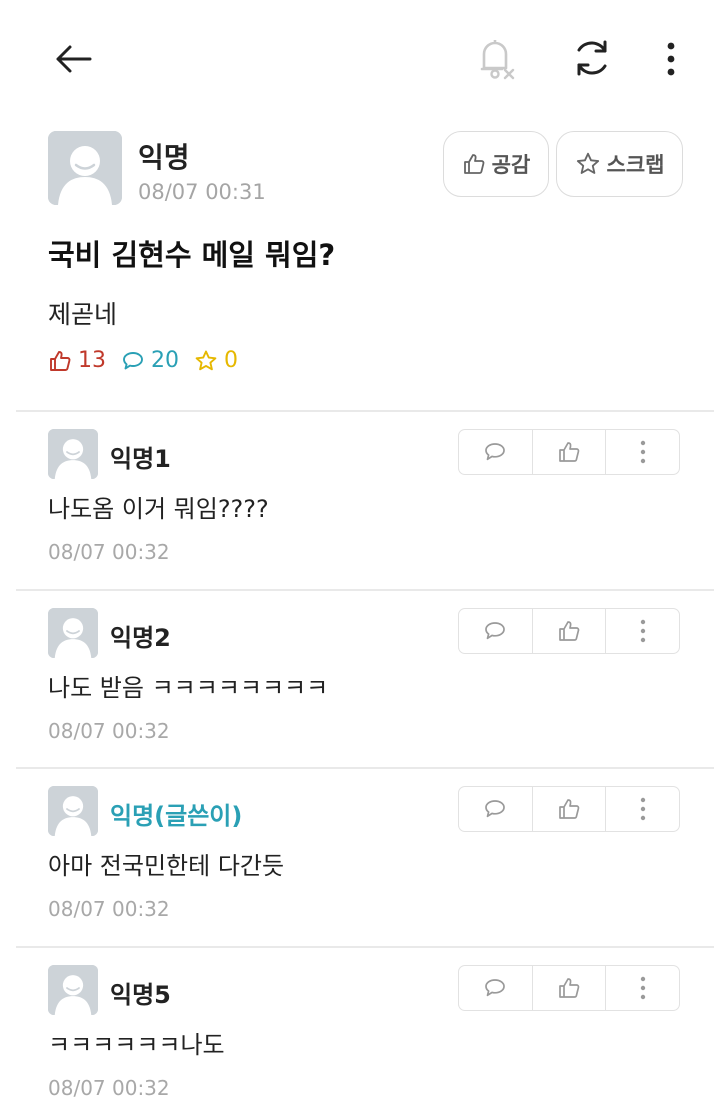 This screenshot has width=720, height=1112. What do you see at coordinates (77, 360) in the screenshot?
I see `like-count: 13` at bounding box center [77, 360].